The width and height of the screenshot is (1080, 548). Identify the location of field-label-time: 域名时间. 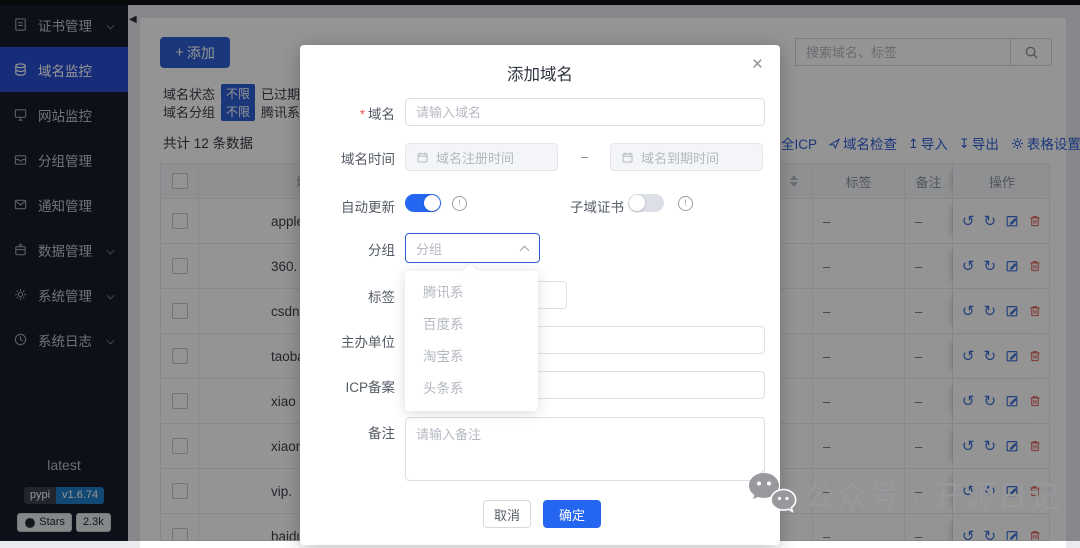
(368, 159).